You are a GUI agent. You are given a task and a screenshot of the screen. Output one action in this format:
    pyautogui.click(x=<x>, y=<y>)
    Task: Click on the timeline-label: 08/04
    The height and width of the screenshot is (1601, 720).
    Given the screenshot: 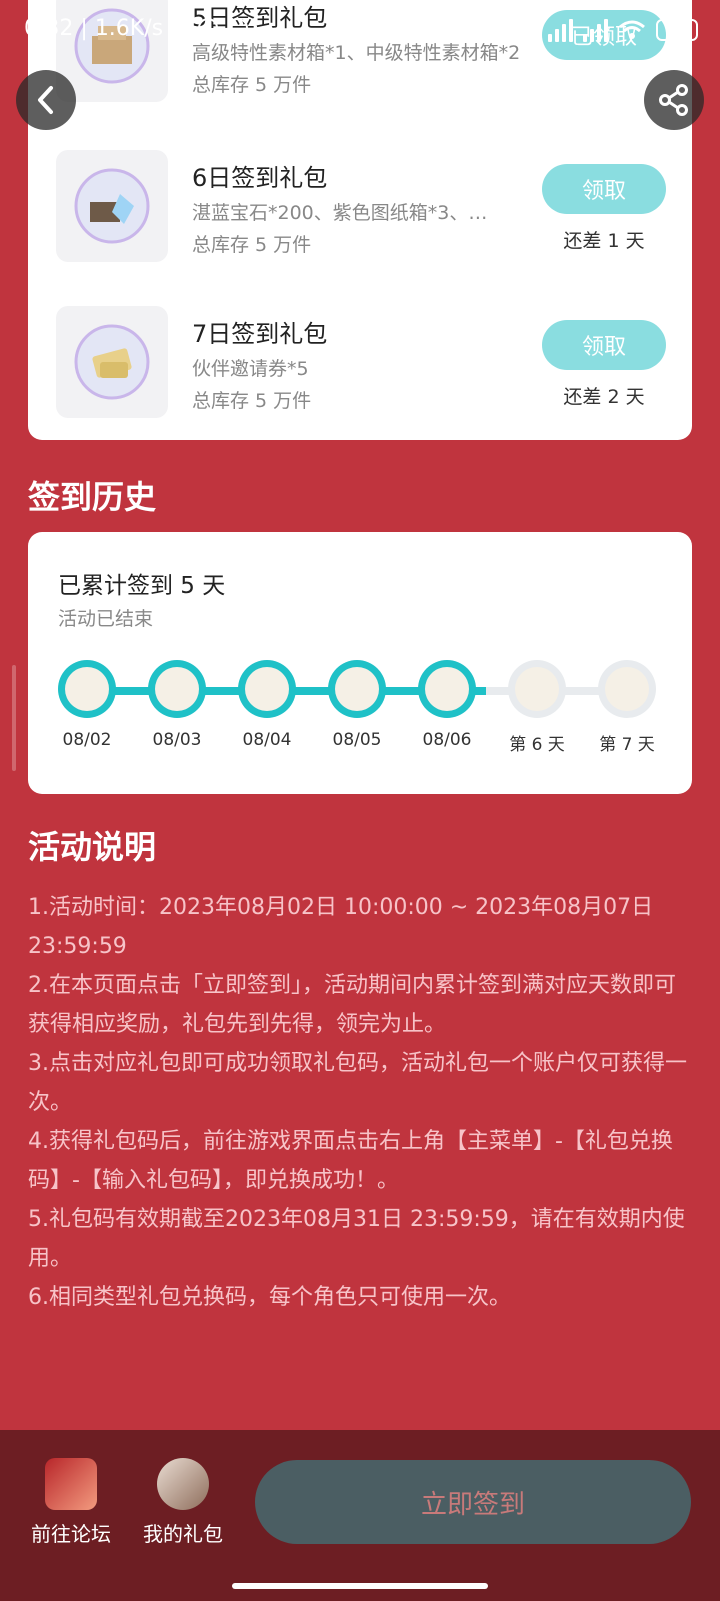 What is the action you would take?
    pyautogui.click(x=267, y=740)
    